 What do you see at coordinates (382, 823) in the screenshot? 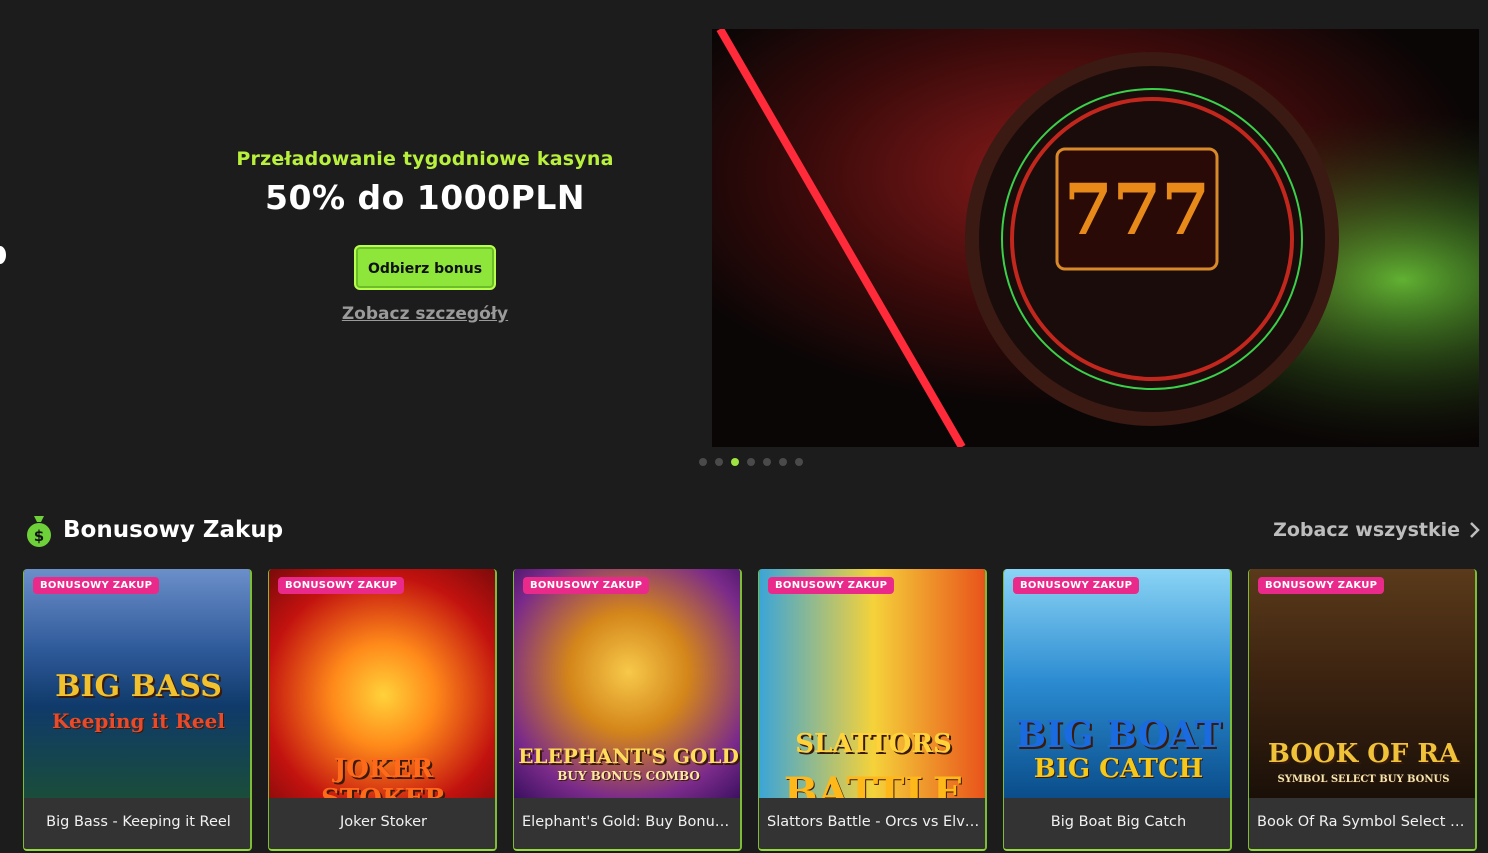
I see `game-title: Joker Stoker` at bounding box center [382, 823].